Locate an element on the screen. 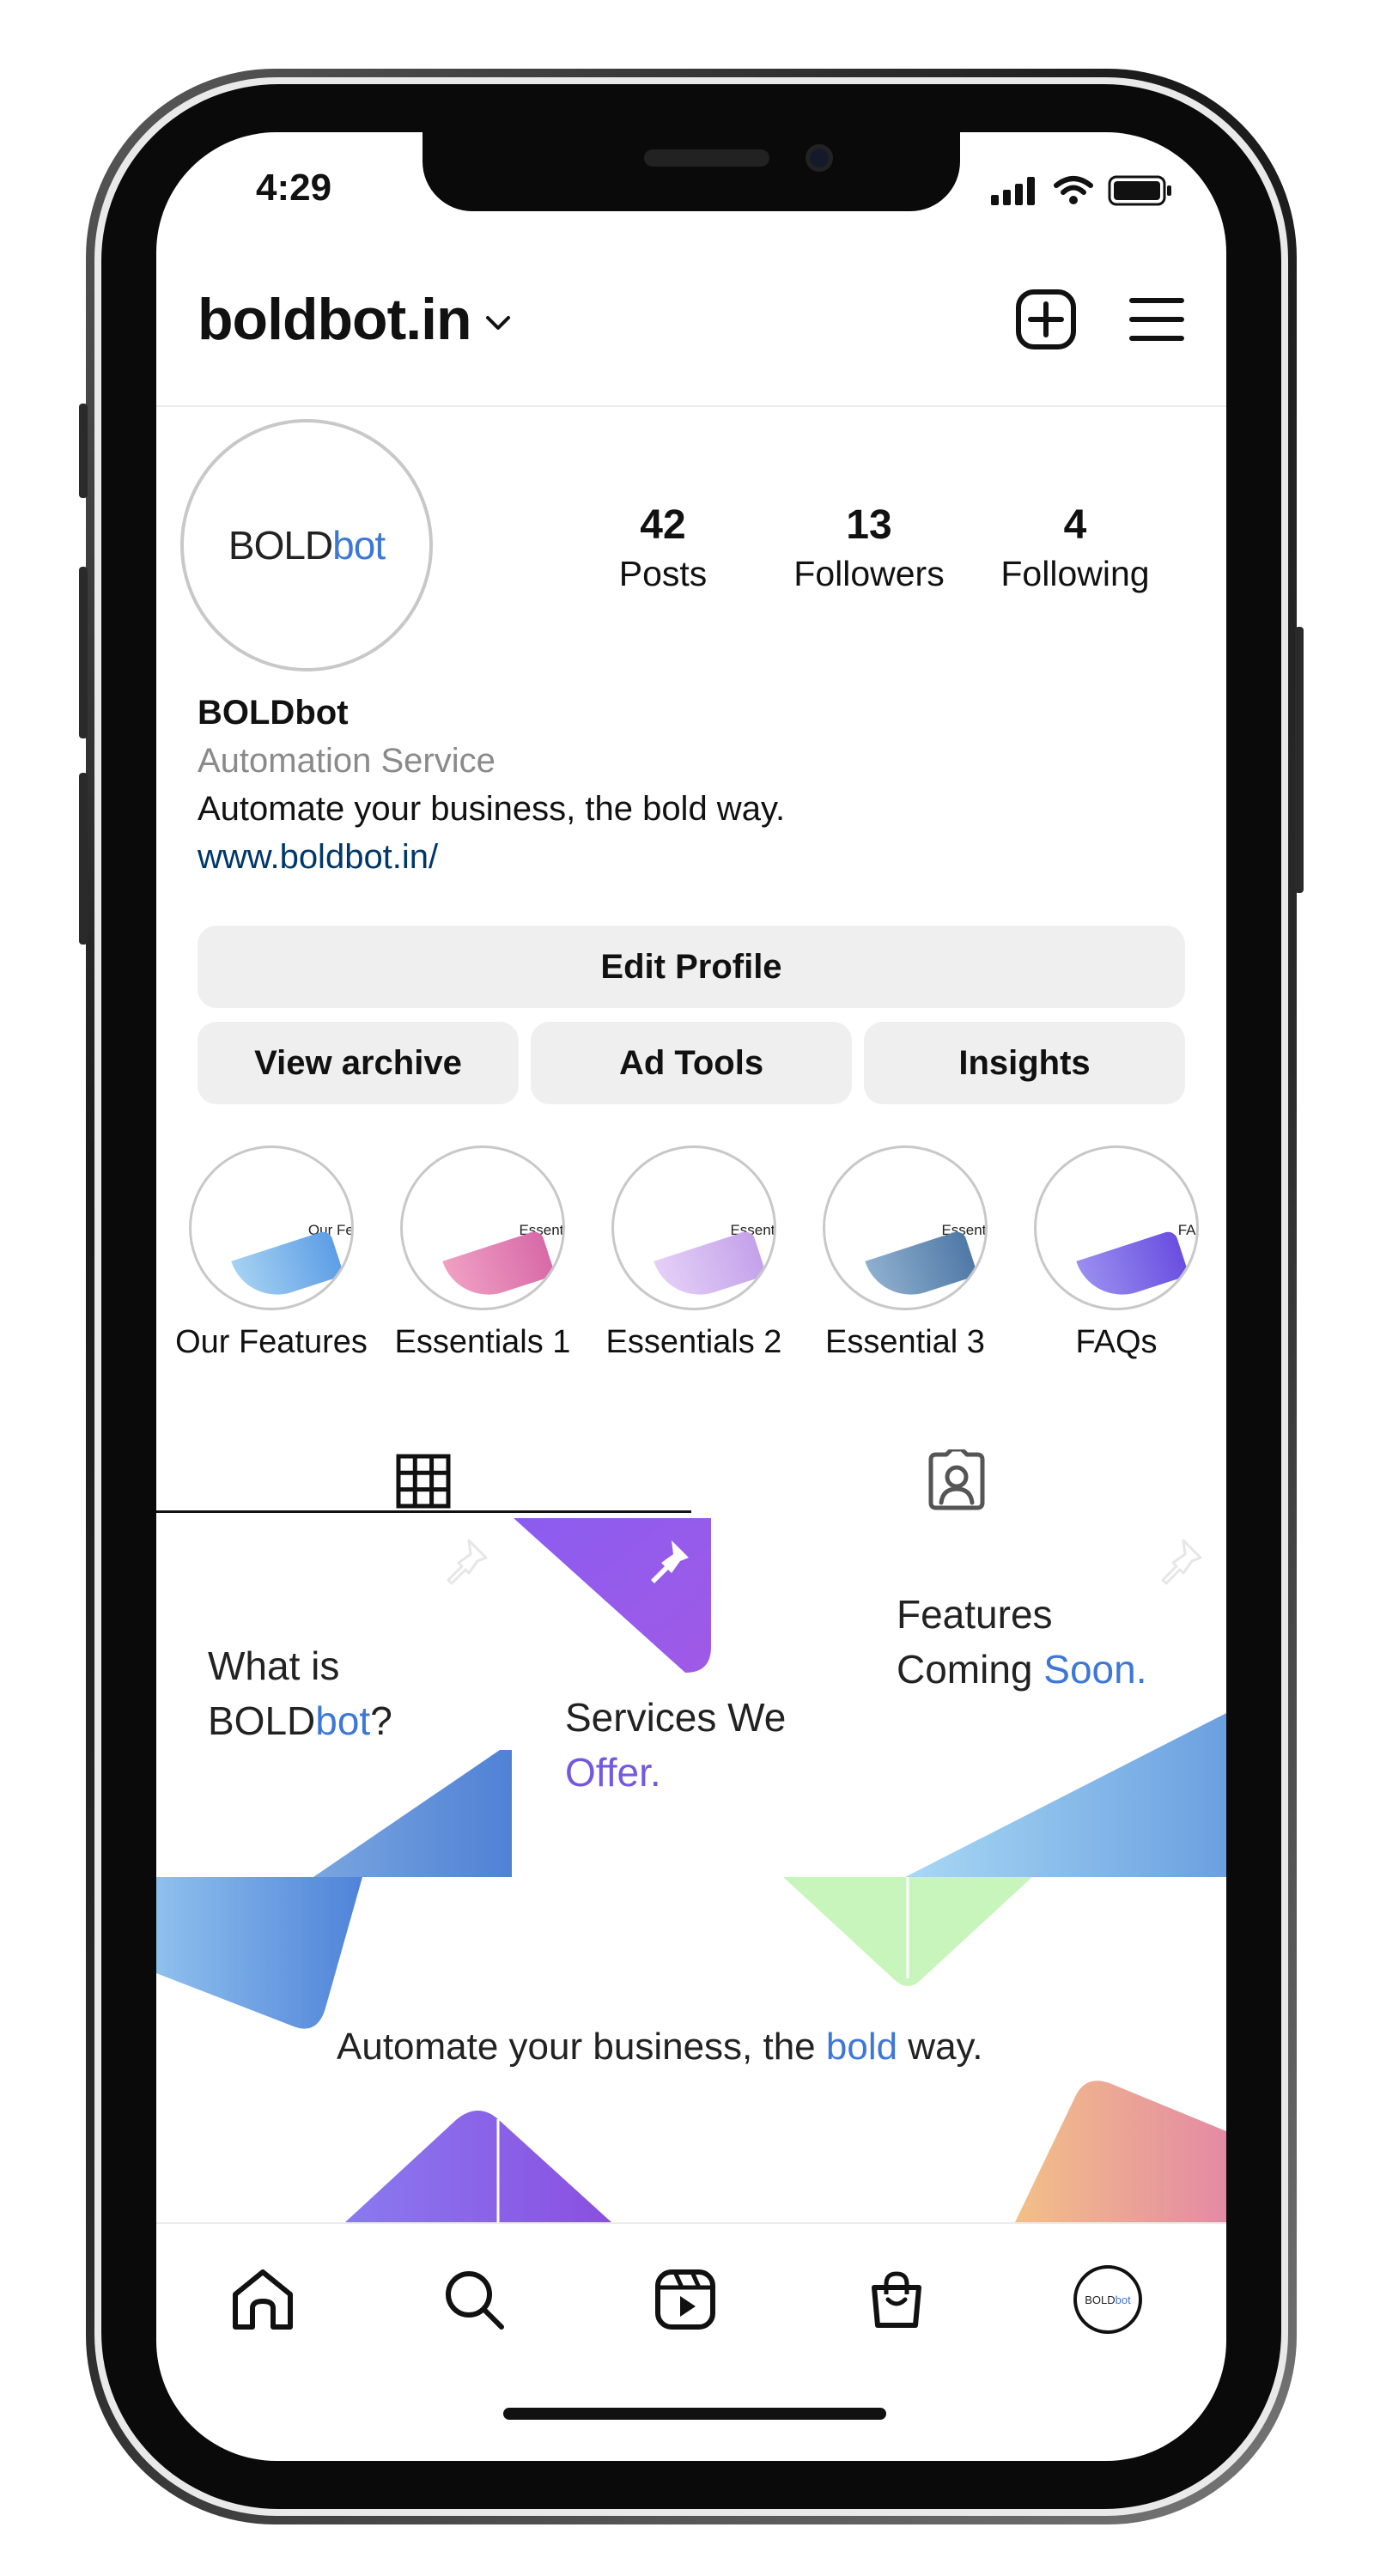  profile-website-link: www.boldbot.in/ is located at coordinates (691, 857).